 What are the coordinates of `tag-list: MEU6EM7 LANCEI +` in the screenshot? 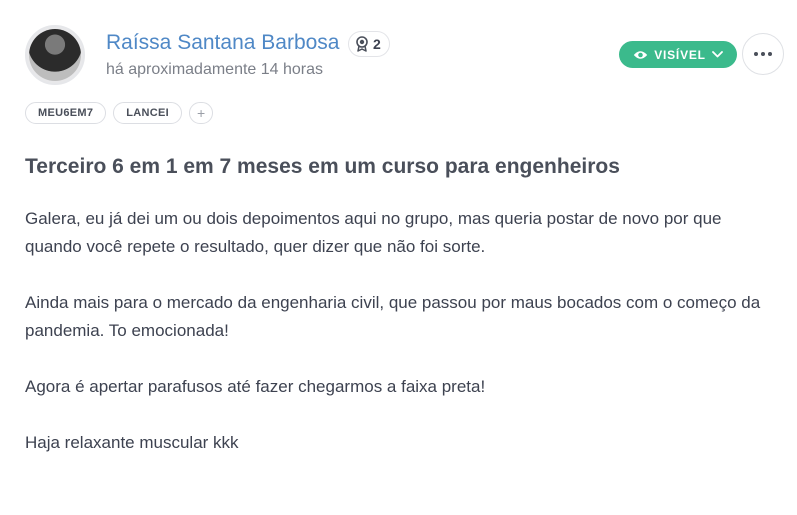 It's located at (119, 113).